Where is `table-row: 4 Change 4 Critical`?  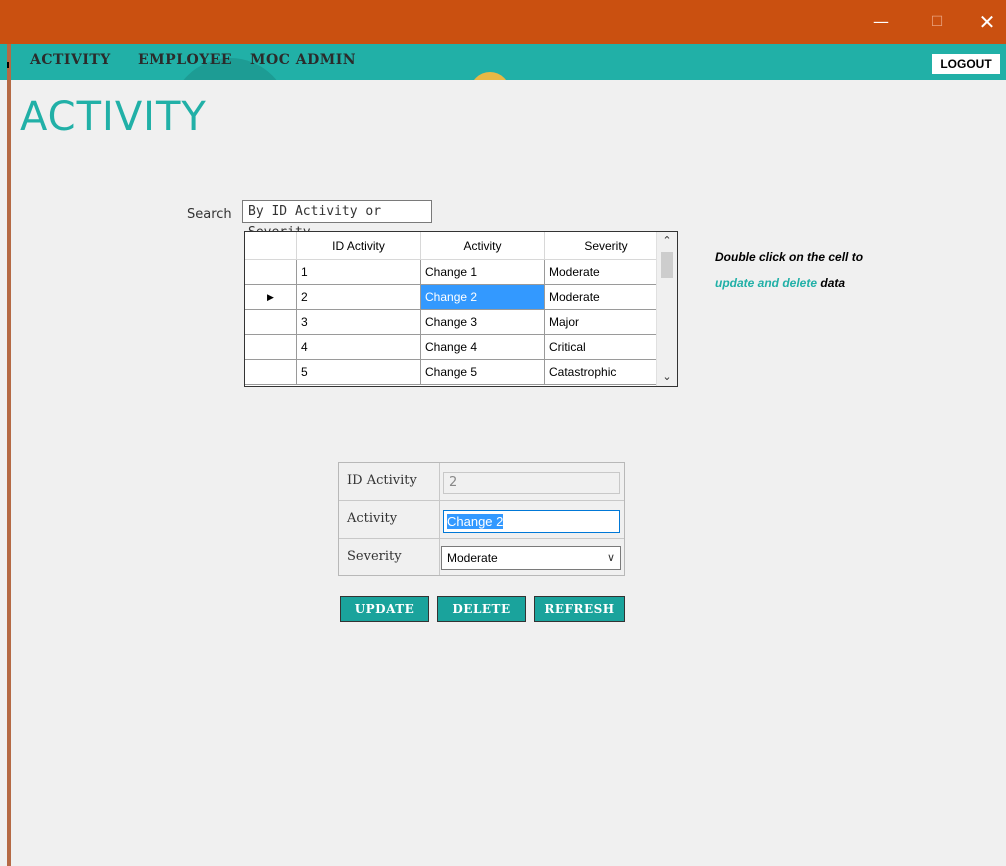
table-row: 4 Change 4 Critical is located at coordinates (456, 347).